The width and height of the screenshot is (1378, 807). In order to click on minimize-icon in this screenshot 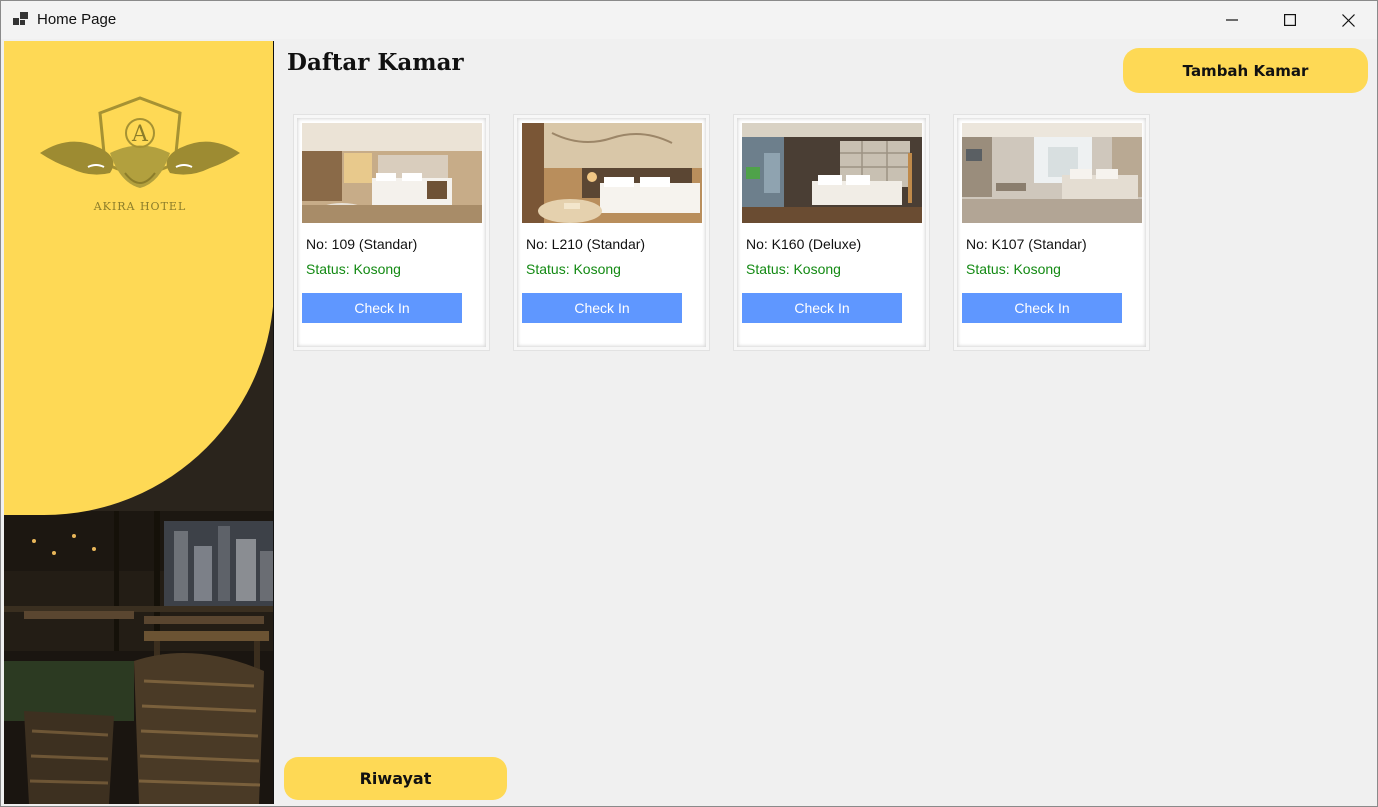, I will do `click(1232, 20)`.